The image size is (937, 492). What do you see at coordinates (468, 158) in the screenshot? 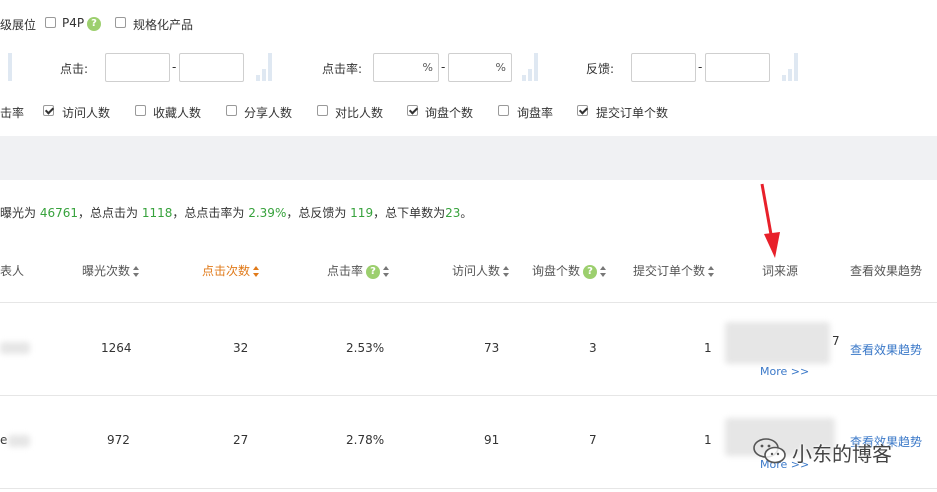
I see `toolbar-band` at bounding box center [468, 158].